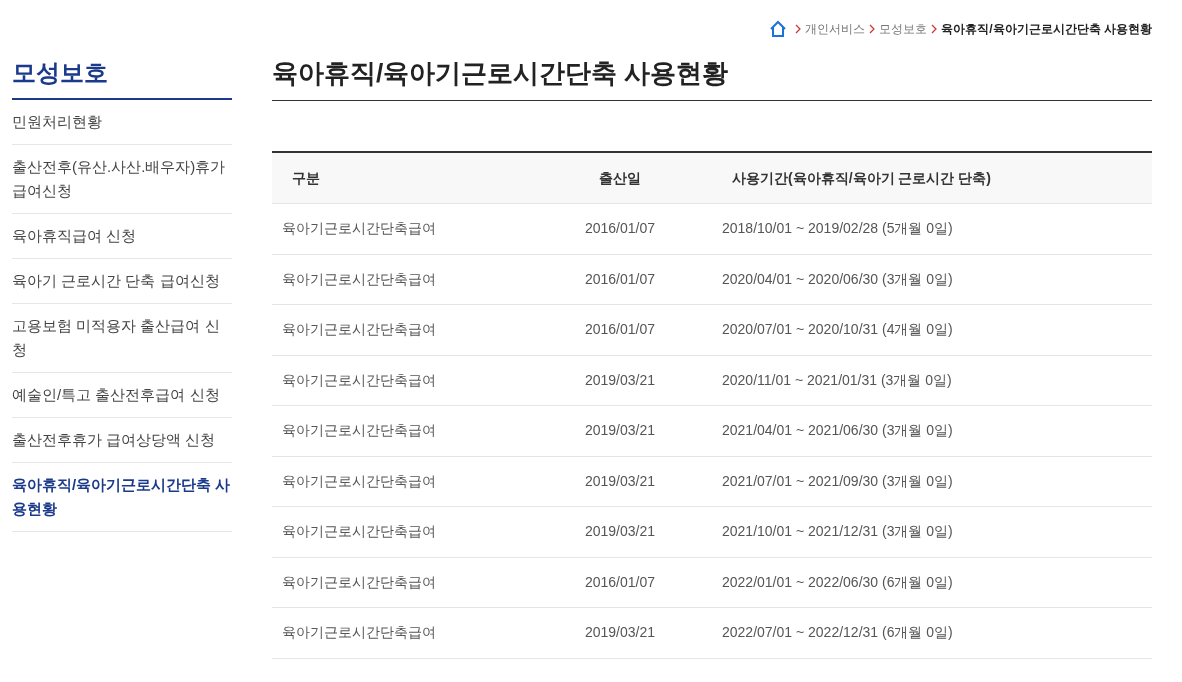  I want to click on table-cell-text: 2022/07/01 ~ 2022/12/31 (6개월 0일), so click(837, 633).